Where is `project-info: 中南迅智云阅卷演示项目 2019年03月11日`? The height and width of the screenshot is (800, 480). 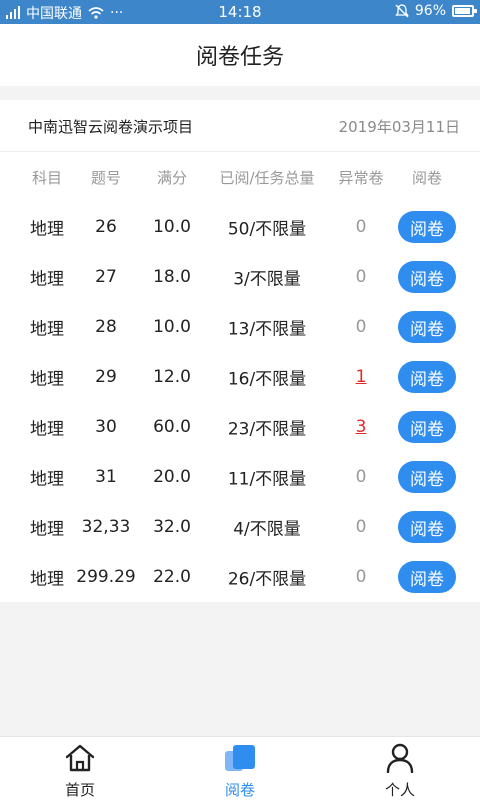
project-info: 中南迅智云阅卷演示项目 2019年03月11日 is located at coordinates (240, 126).